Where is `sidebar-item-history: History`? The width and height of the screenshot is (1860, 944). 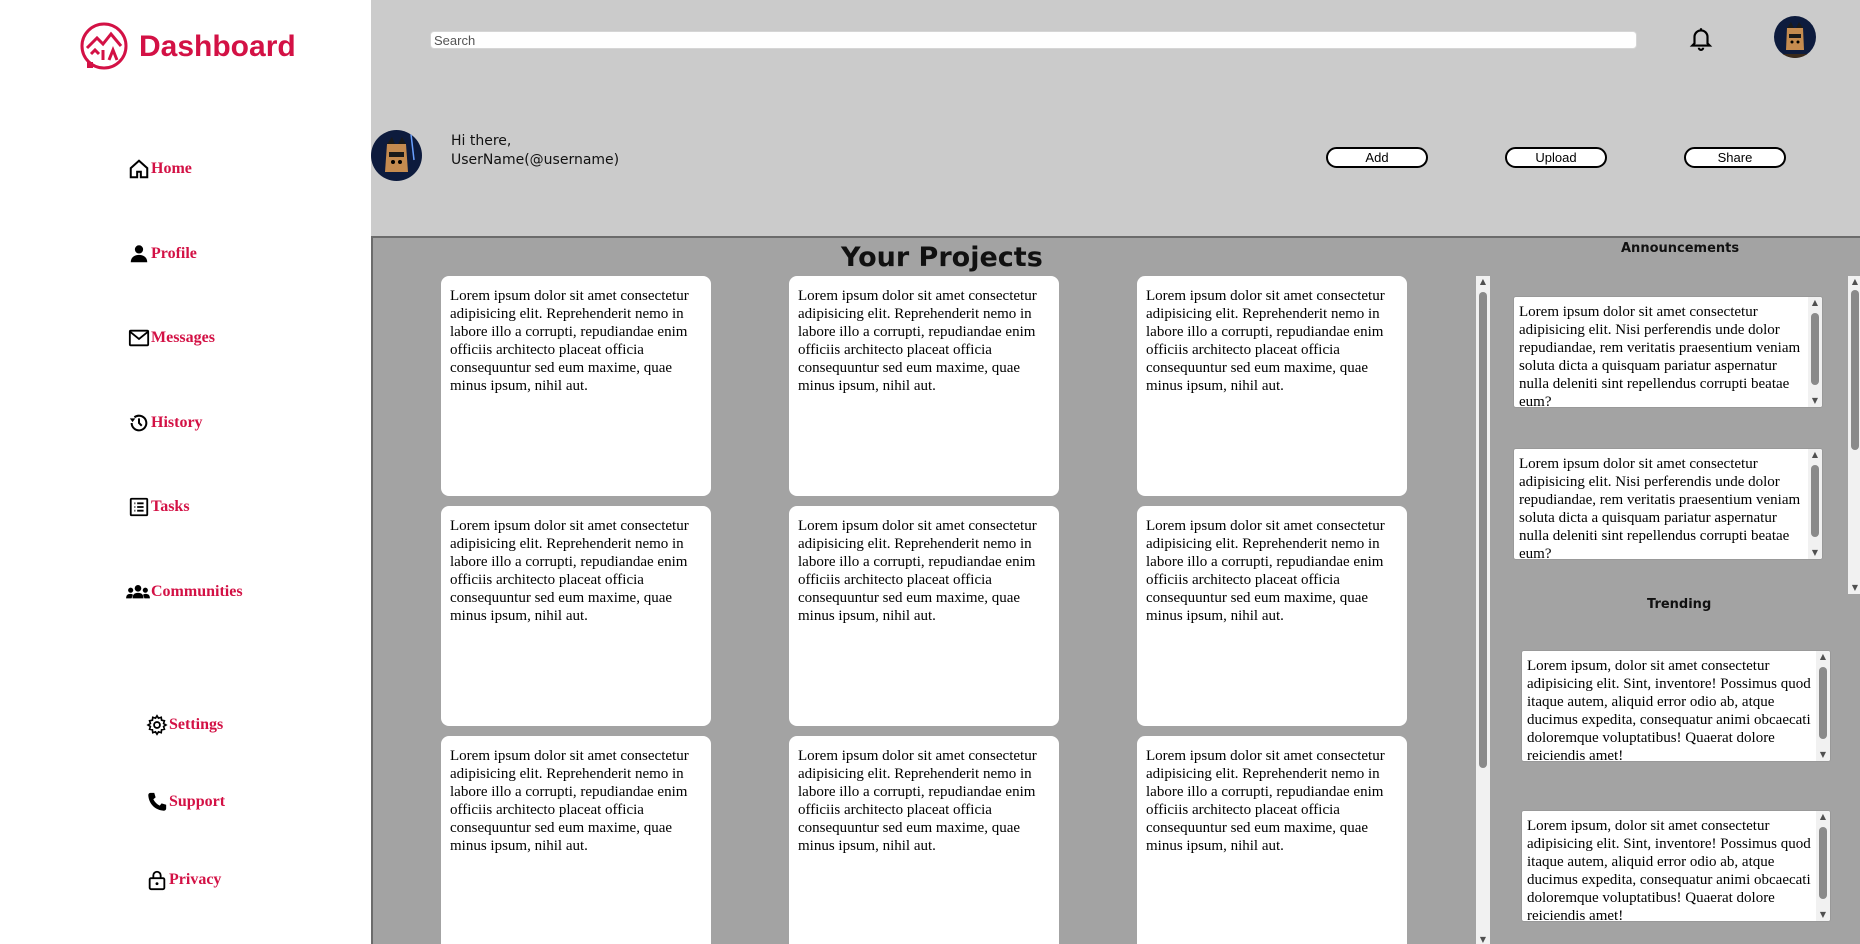 sidebar-item-history: History is located at coordinates (165, 423).